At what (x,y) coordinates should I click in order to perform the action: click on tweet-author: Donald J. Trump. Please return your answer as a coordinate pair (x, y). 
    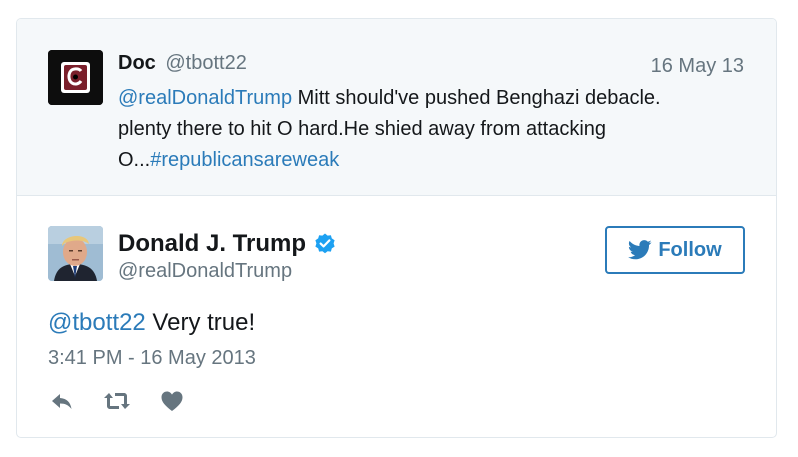
    Looking at the image, I should click on (227, 244).